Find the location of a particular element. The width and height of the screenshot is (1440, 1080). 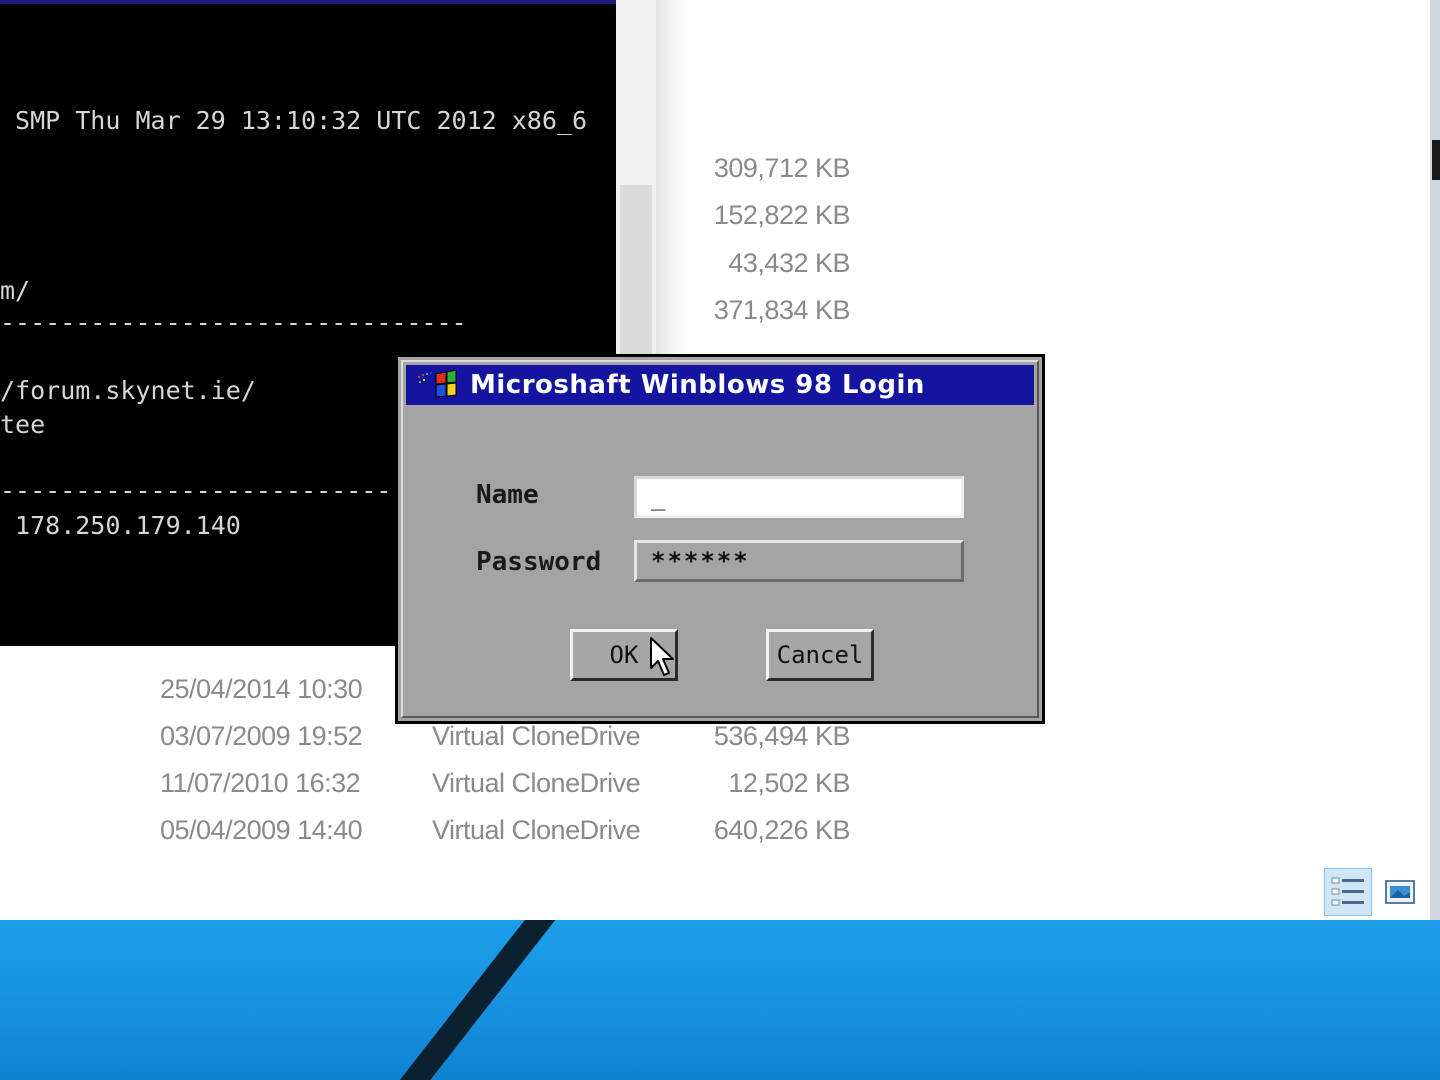

details-view-button is located at coordinates (1348, 892).